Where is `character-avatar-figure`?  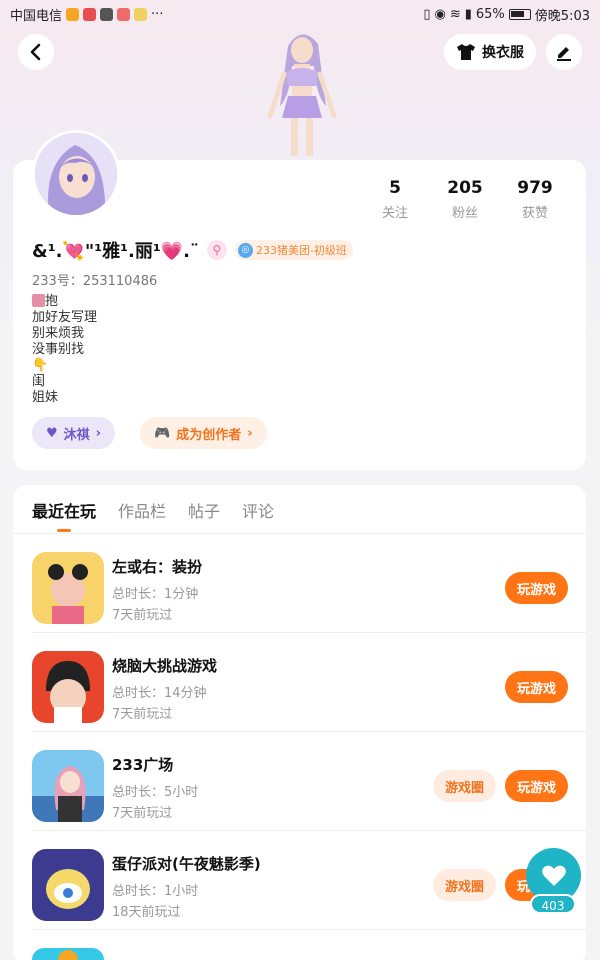
character-avatar-figure is located at coordinates (302, 93).